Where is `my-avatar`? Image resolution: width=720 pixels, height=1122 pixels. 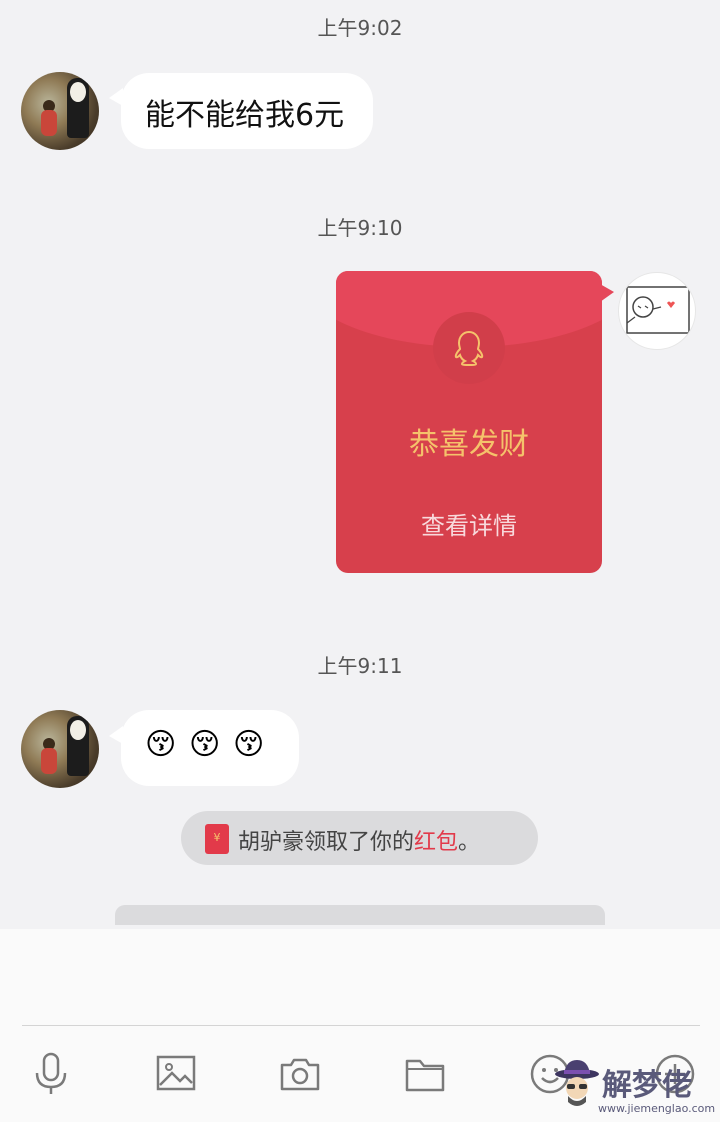 my-avatar is located at coordinates (657, 311).